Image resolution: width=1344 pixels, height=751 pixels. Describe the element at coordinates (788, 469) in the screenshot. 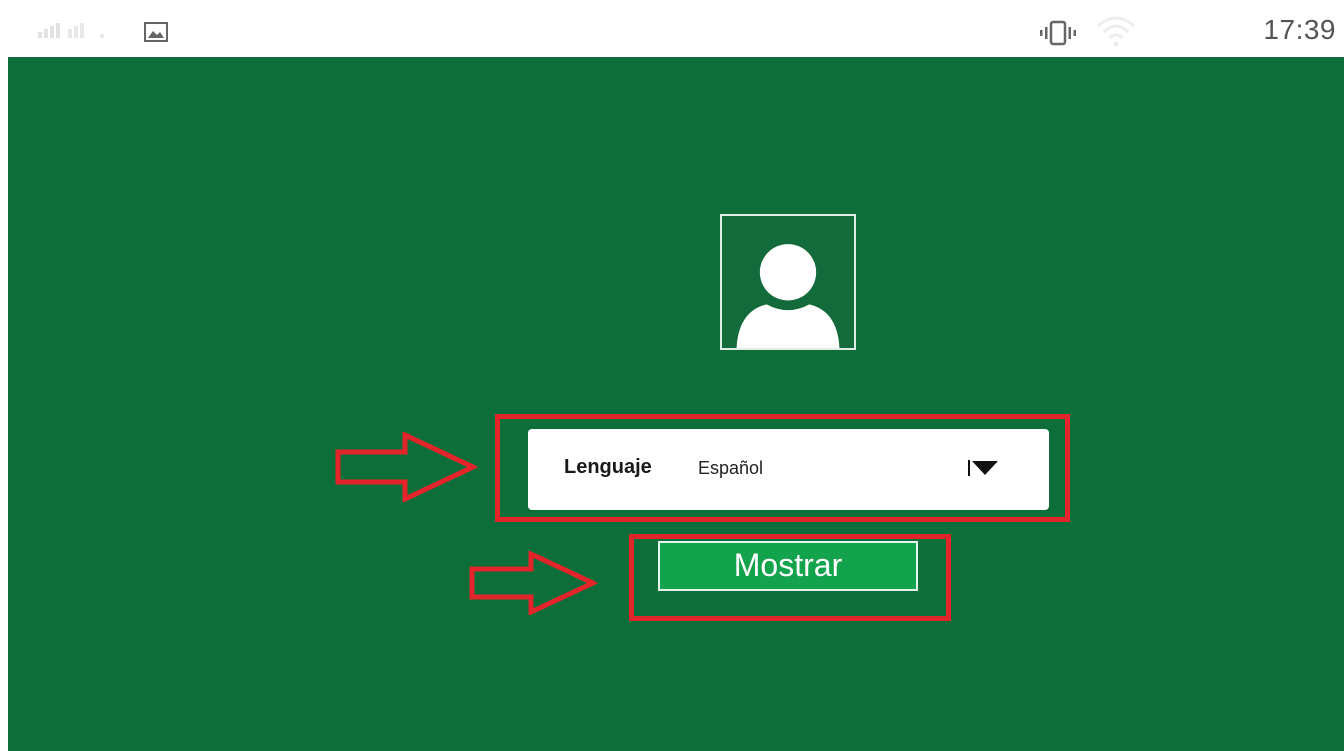

I see `language-selector: Lenguaje Español` at that location.